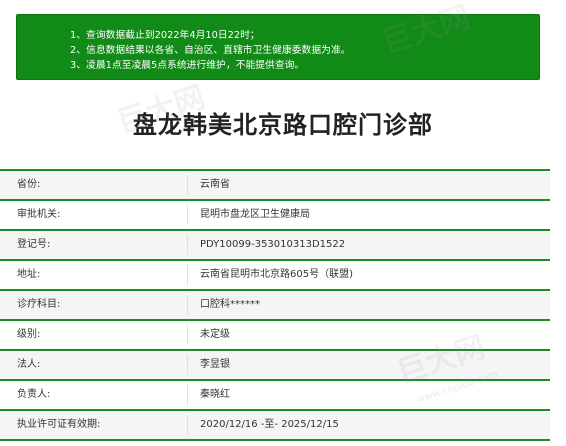 The image size is (566, 446). What do you see at coordinates (215, 184) in the screenshot?
I see `row-value: 云南省` at bounding box center [215, 184].